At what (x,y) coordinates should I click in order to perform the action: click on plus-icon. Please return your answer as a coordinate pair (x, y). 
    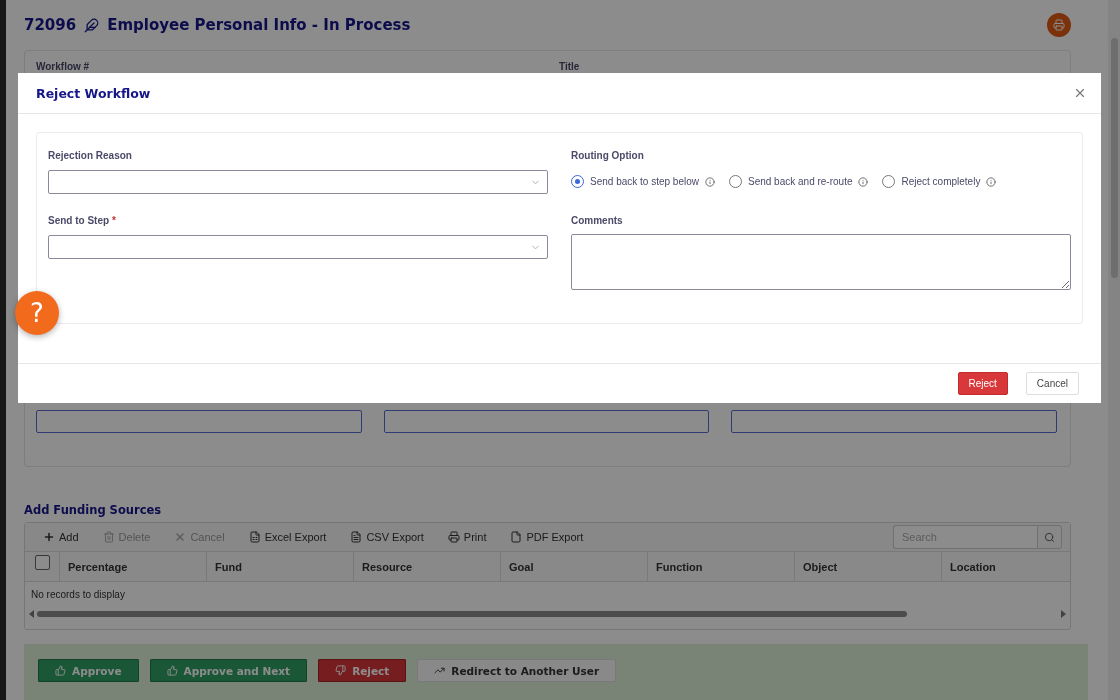
    Looking at the image, I should click on (49, 537).